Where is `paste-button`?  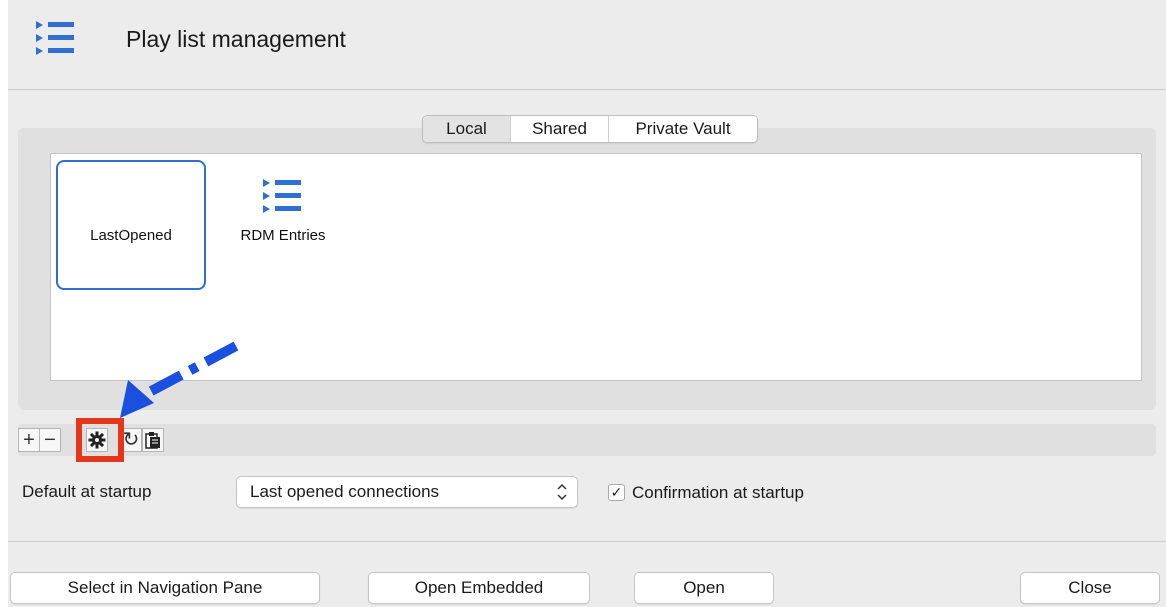 paste-button is located at coordinates (153, 440).